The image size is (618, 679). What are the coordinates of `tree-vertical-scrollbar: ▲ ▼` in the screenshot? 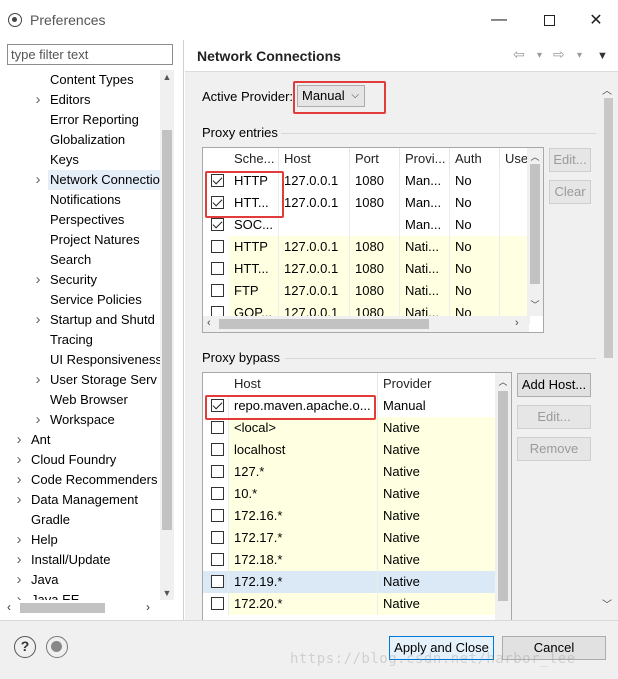 It's located at (167, 335).